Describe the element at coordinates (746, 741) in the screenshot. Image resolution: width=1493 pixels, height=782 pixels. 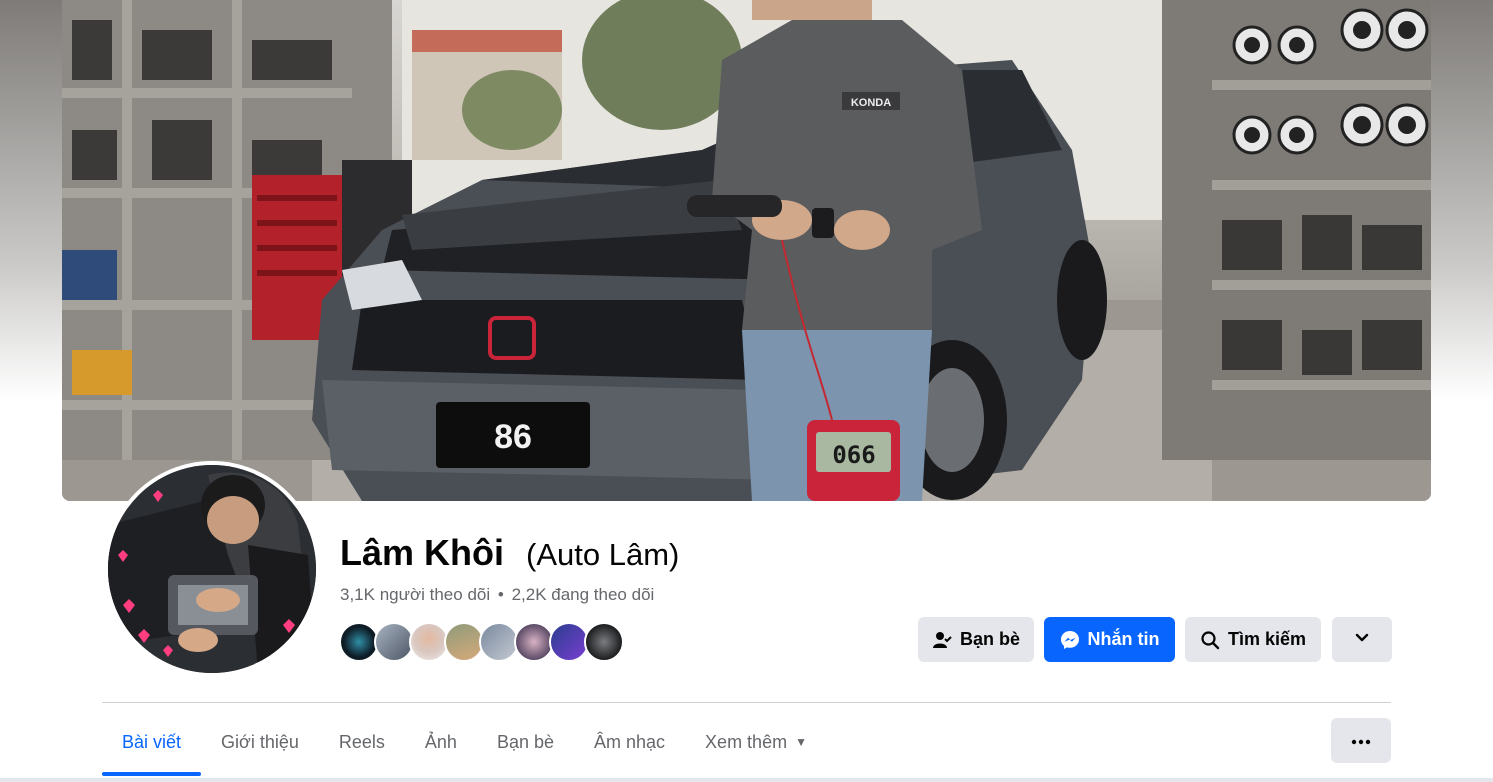
I see `tab-see-more-label: Xem thêm` at that location.